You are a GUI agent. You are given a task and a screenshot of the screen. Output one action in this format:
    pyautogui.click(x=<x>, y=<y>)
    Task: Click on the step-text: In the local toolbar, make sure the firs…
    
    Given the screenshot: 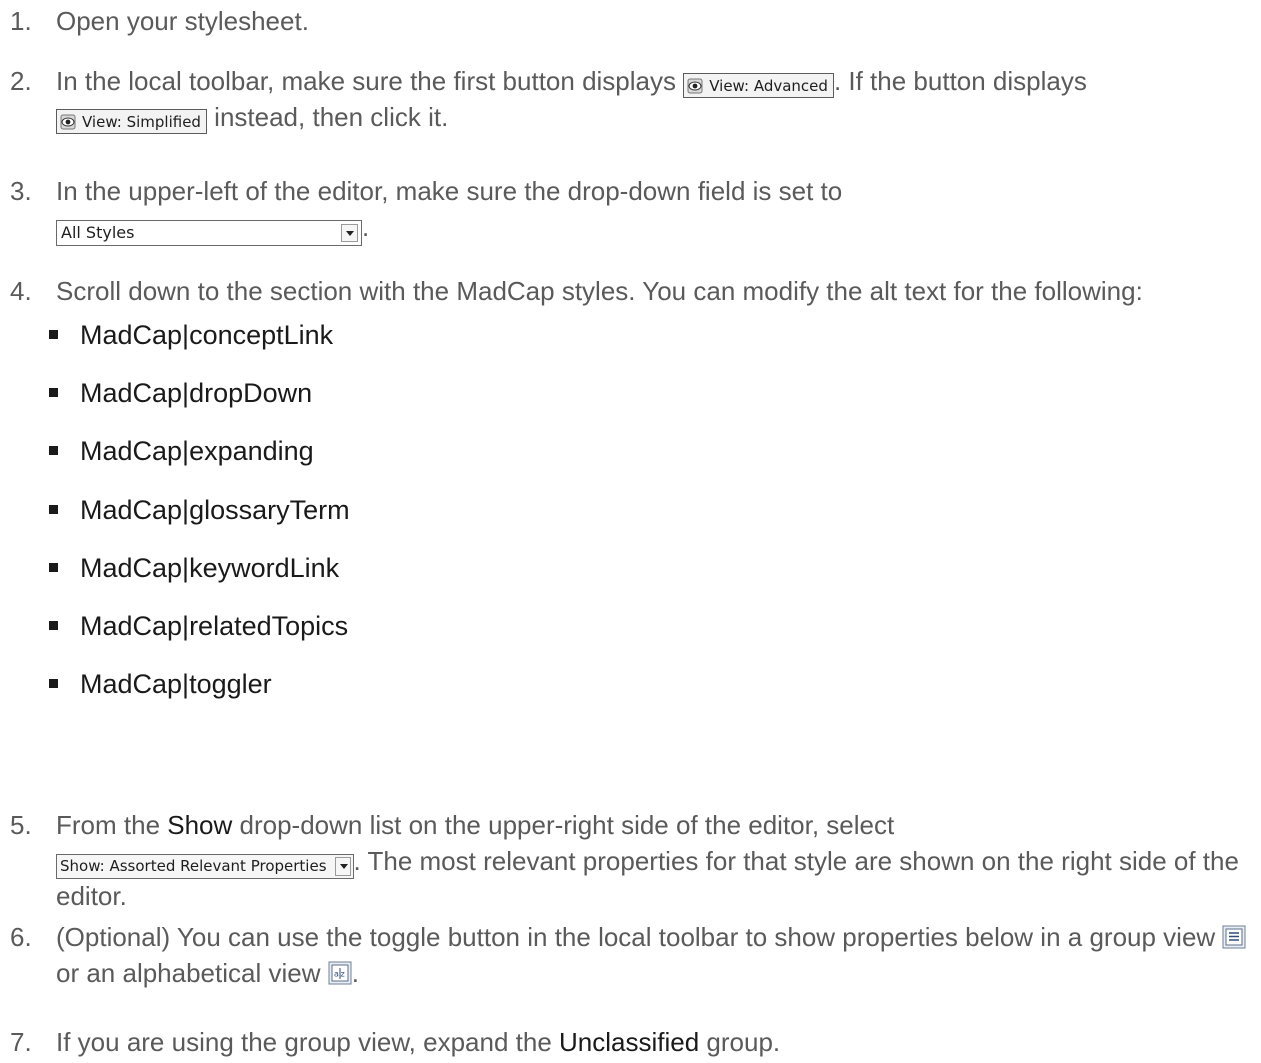 What is the action you would take?
    pyautogui.click(x=370, y=81)
    